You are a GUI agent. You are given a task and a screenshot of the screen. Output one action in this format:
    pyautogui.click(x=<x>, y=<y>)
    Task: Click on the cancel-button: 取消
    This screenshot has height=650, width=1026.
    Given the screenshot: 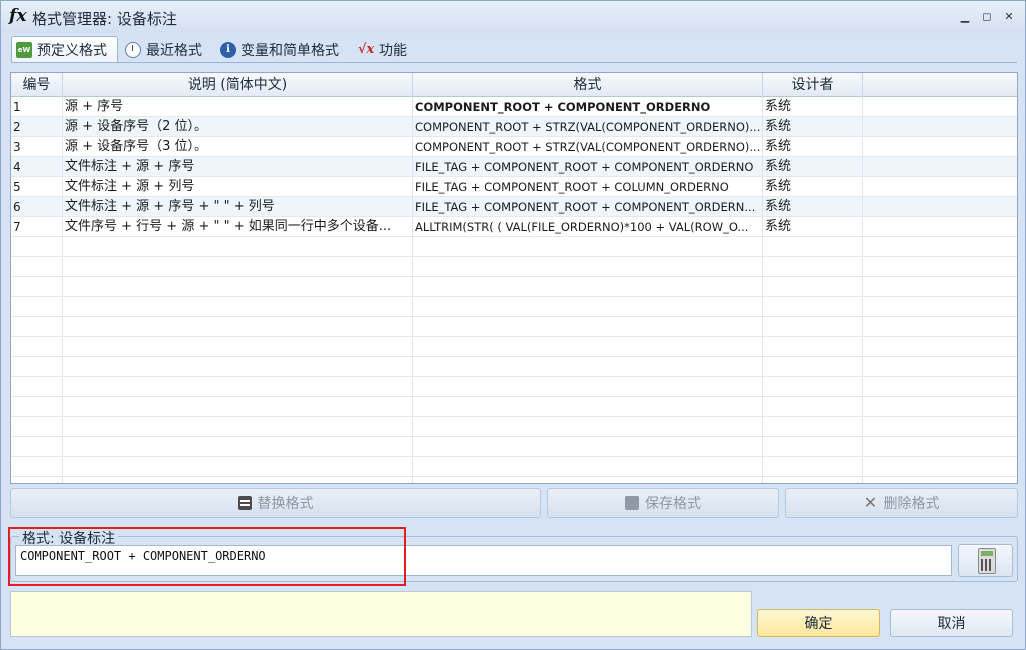 What is the action you would take?
    pyautogui.click(x=951, y=623)
    